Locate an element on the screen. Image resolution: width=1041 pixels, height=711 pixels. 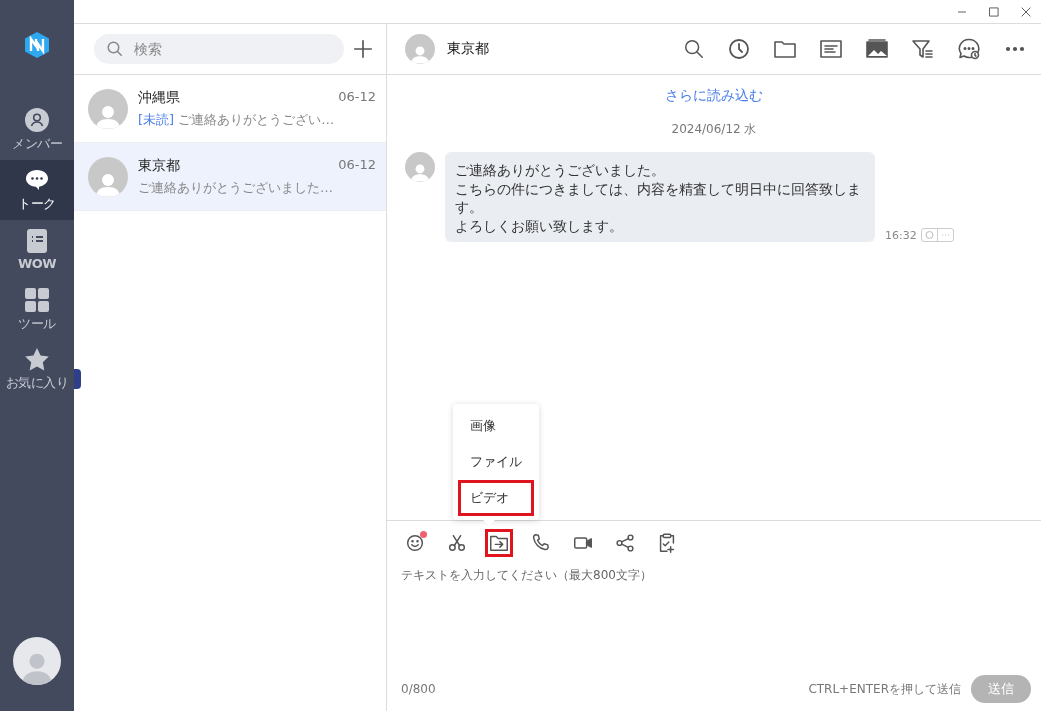
gallery-icon is located at coordinates (877, 49).